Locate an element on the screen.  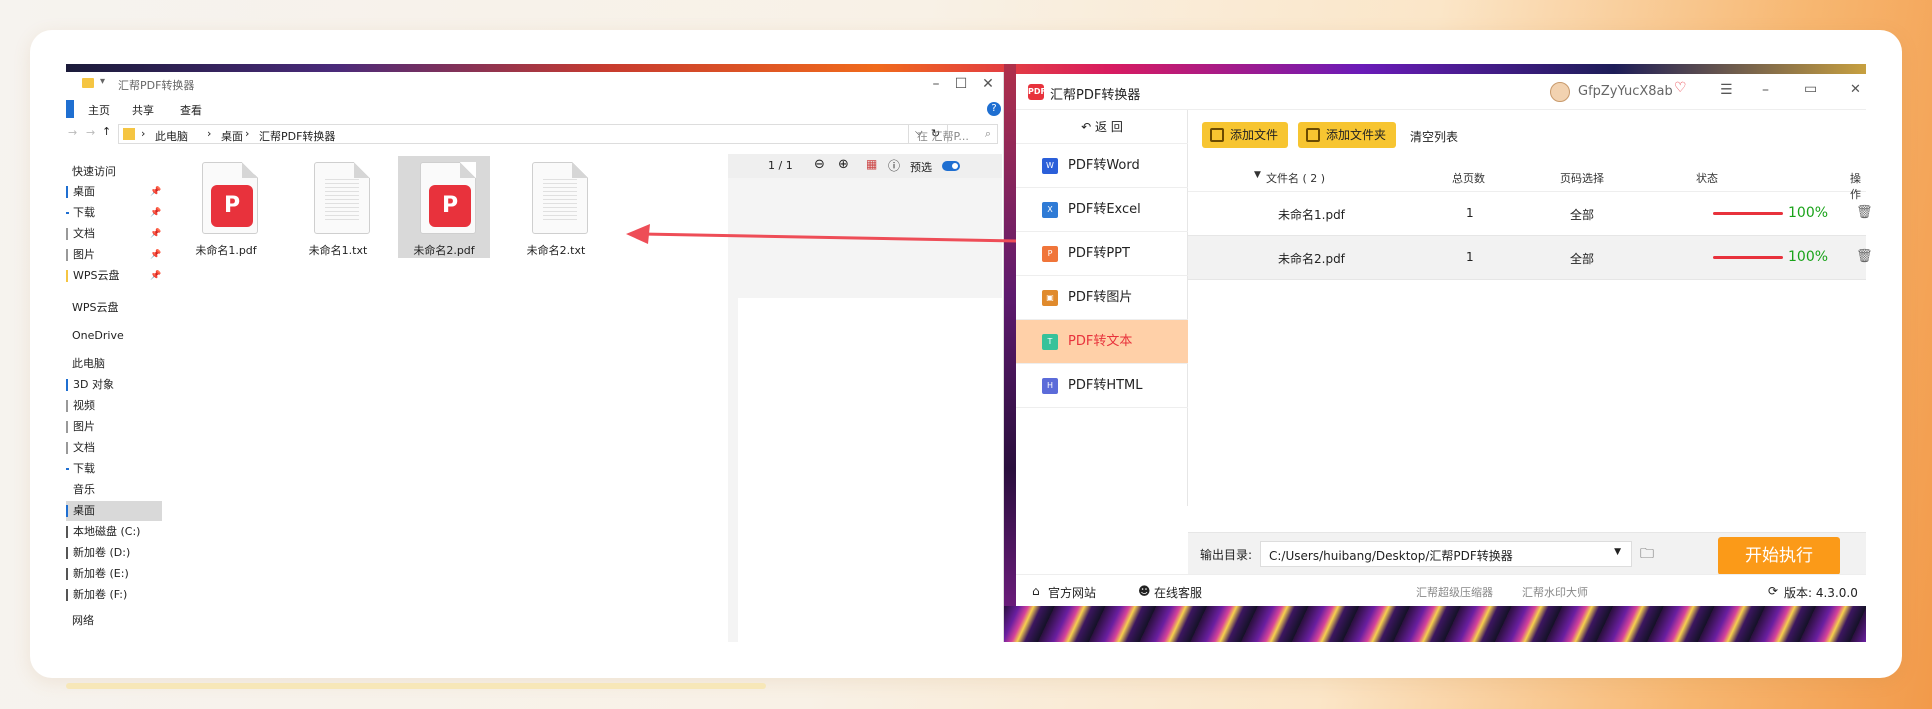
tab-home: 主页 is located at coordinates (99, 110).